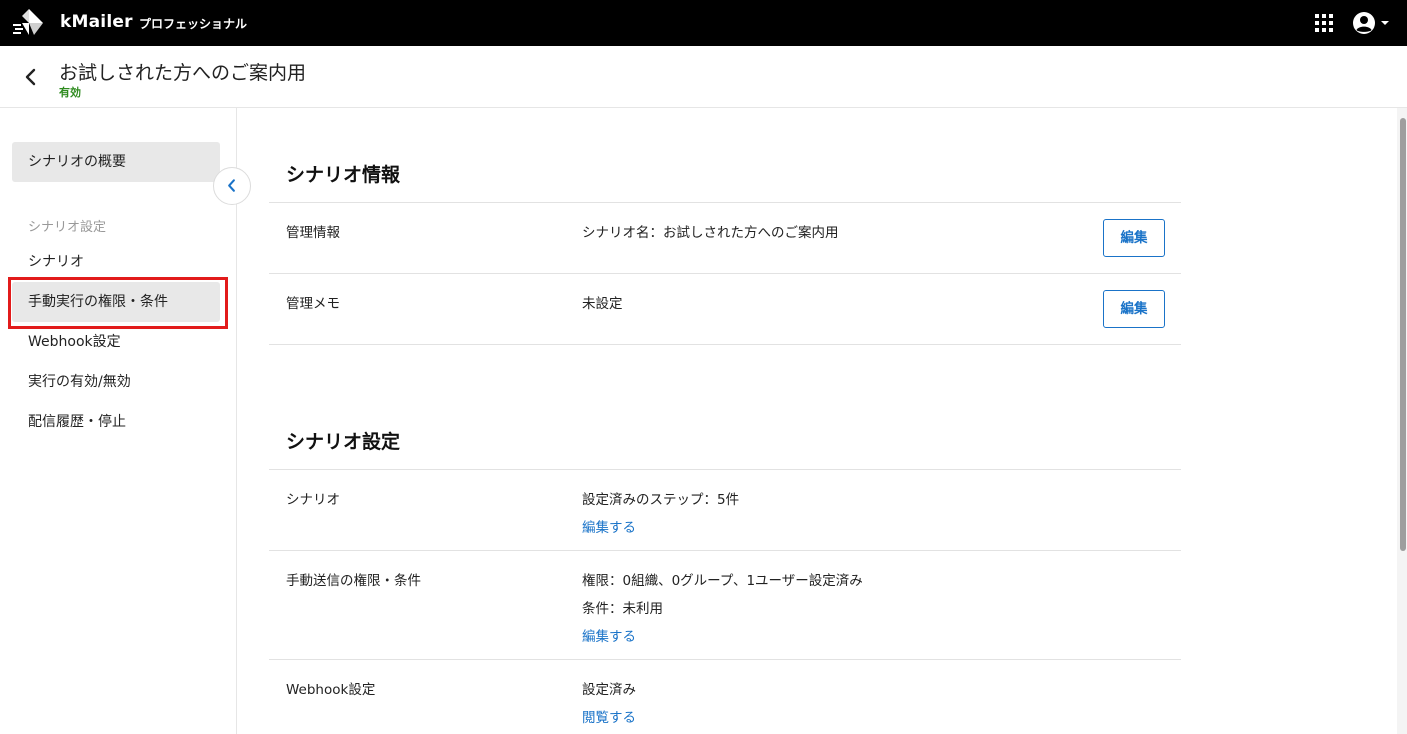 This screenshot has height=734, width=1407. Describe the element at coordinates (703, 77) in the screenshot. I see `page-header: お試しされた方へのご案内用 有効` at that location.